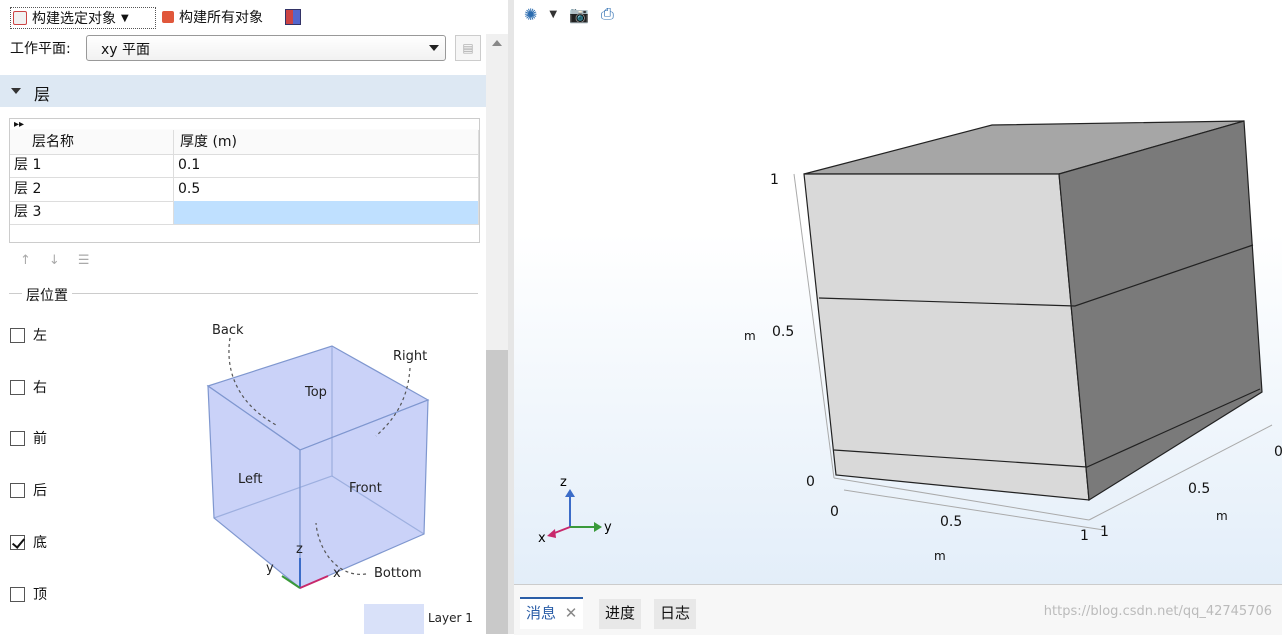  What do you see at coordinates (84, 260) in the screenshot?
I see `clear-table-icon: ☰` at bounding box center [84, 260].